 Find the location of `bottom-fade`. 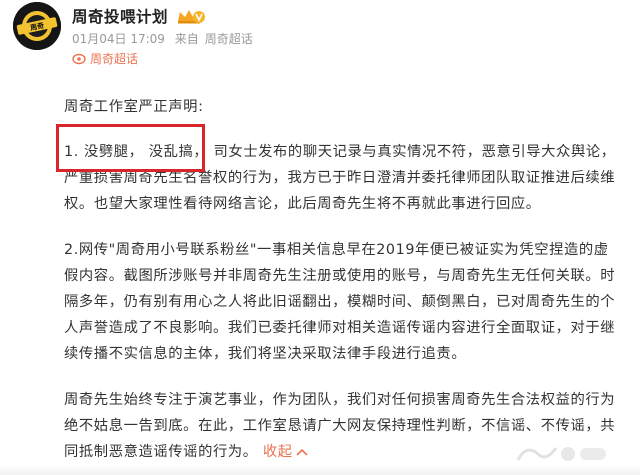

bottom-fade is located at coordinates (320, 470).